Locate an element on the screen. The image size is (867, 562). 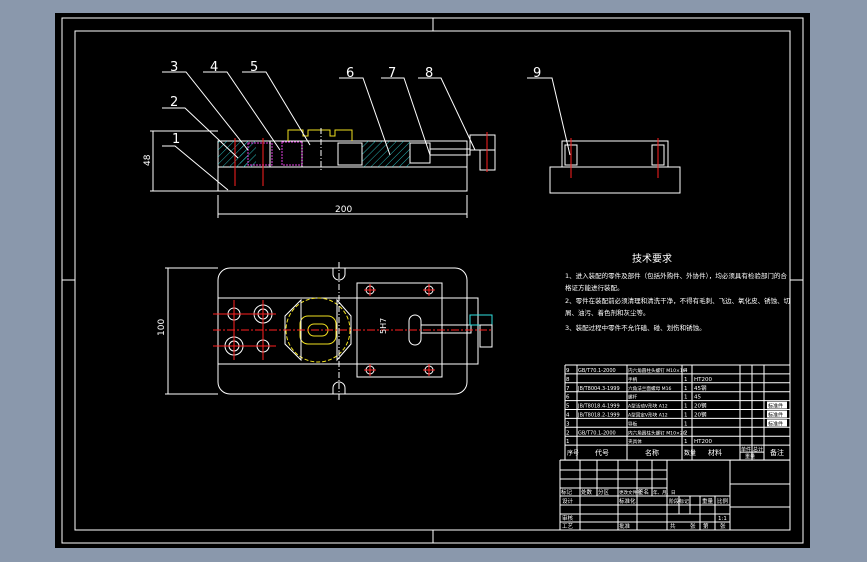
tech-req-line: 3、装配过程中零件不允许磕、碰、划伤和锈蚀。 is located at coordinates (635, 327).